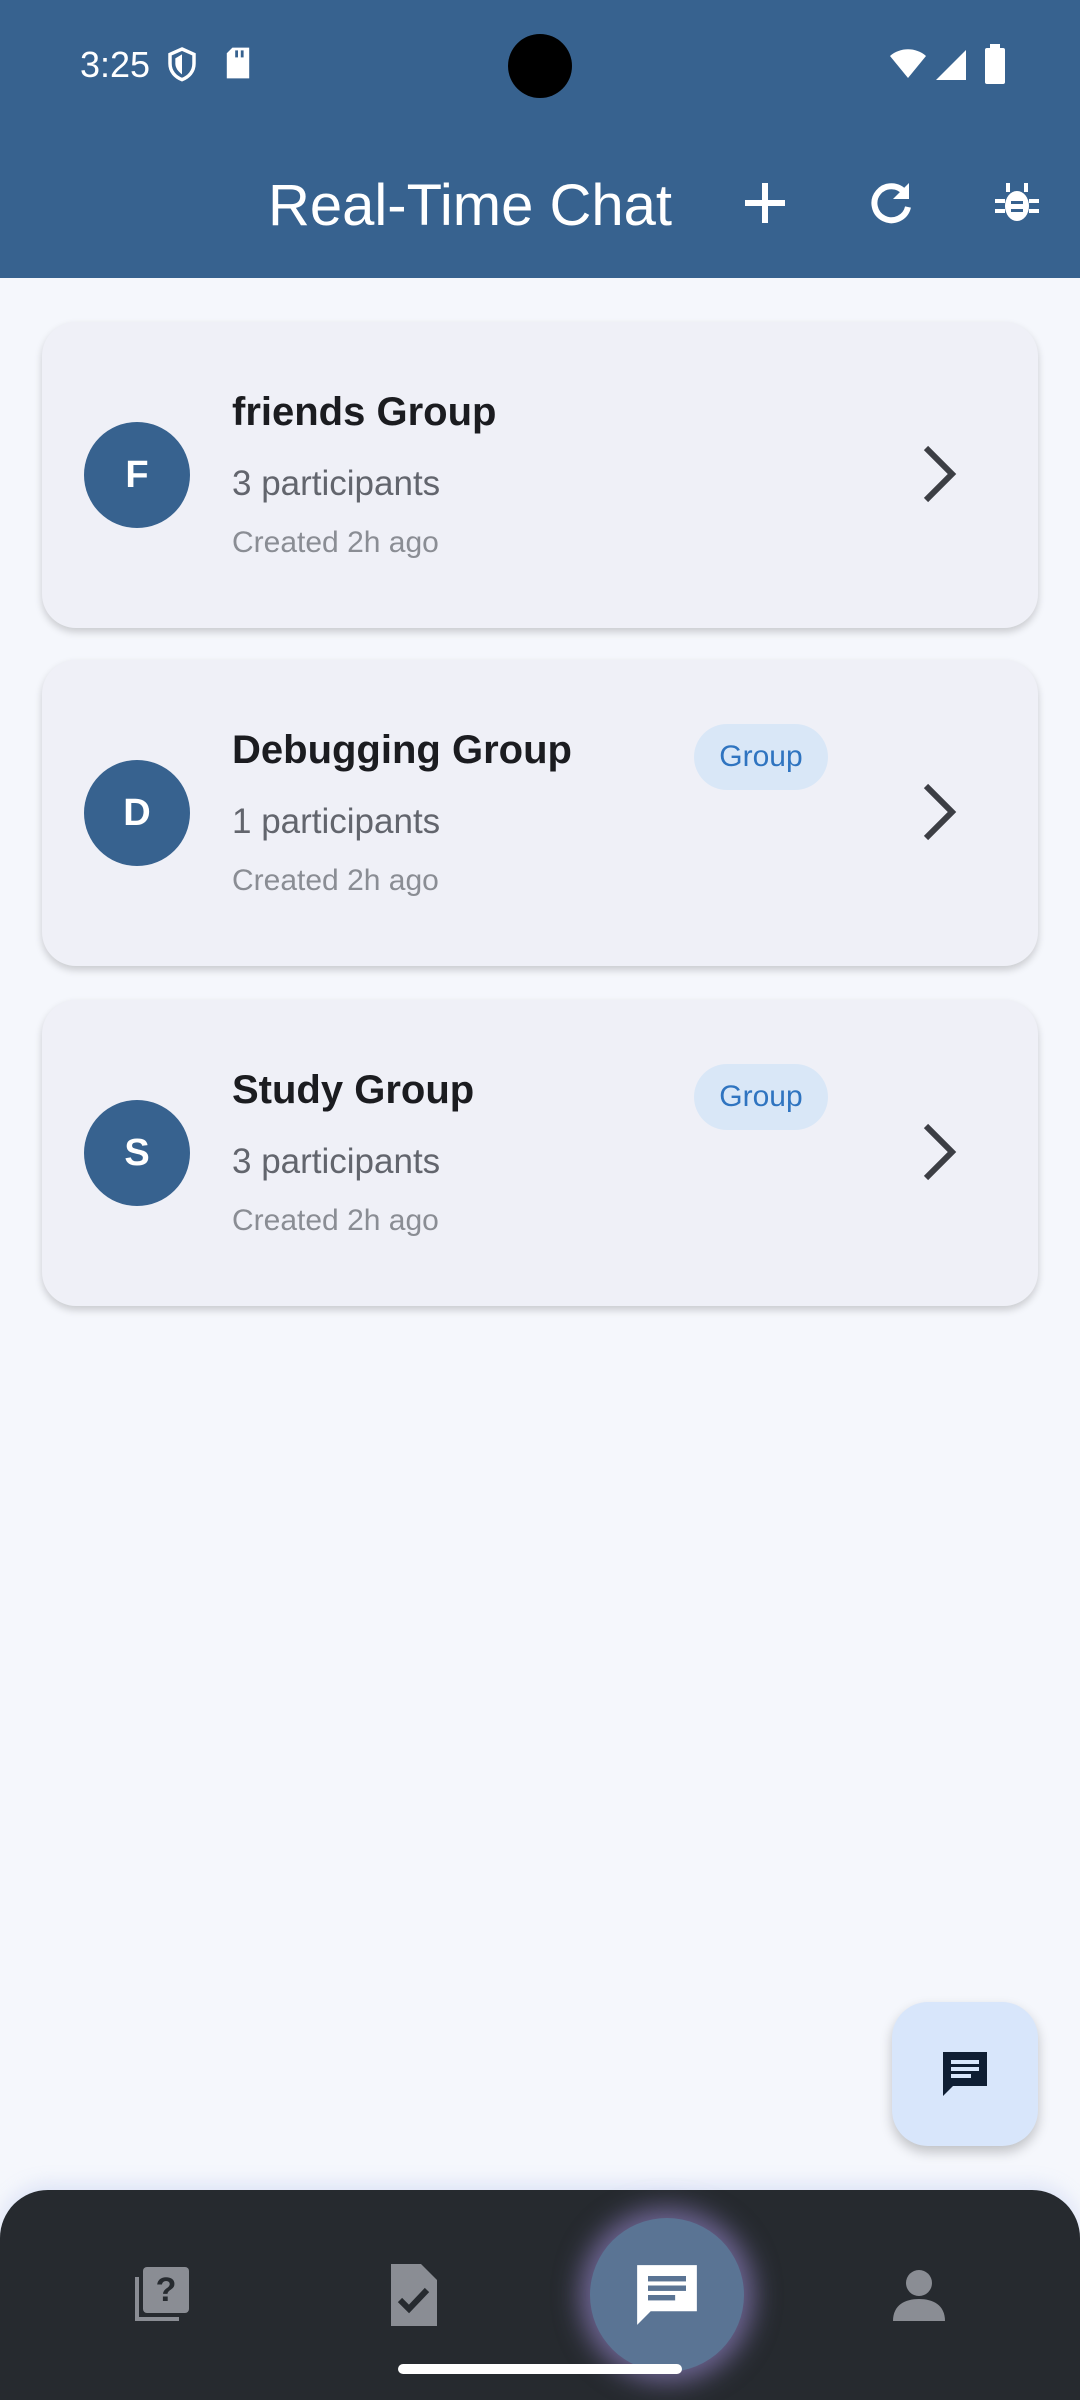 This screenshot has width=1080, height=2400. Describe the element at coordinates (540, 2369) in the screenshot. I see `home-indicator` at that location.